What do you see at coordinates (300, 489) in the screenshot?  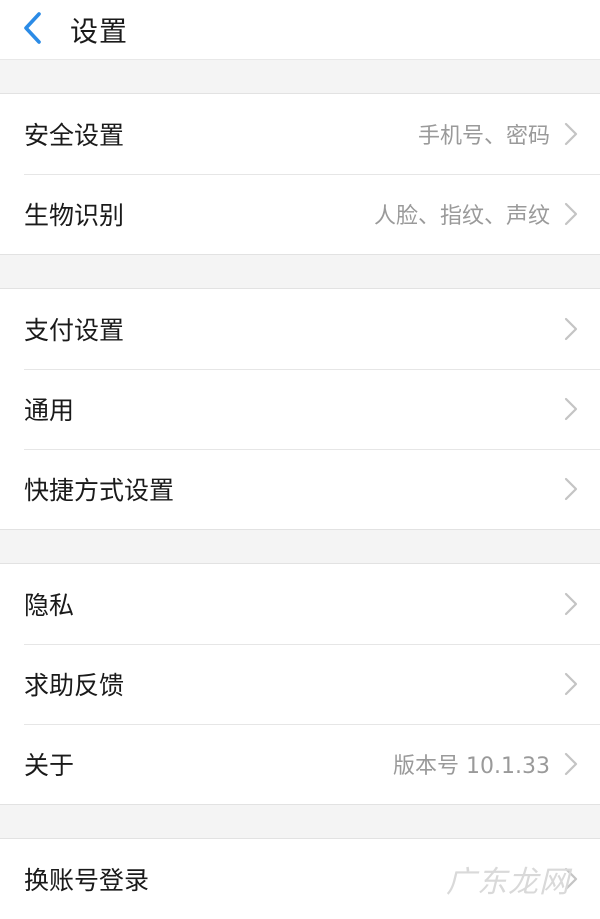 I see `settings-item-shortcuts: 快捷方式设置` at bounding box center [300, 489].